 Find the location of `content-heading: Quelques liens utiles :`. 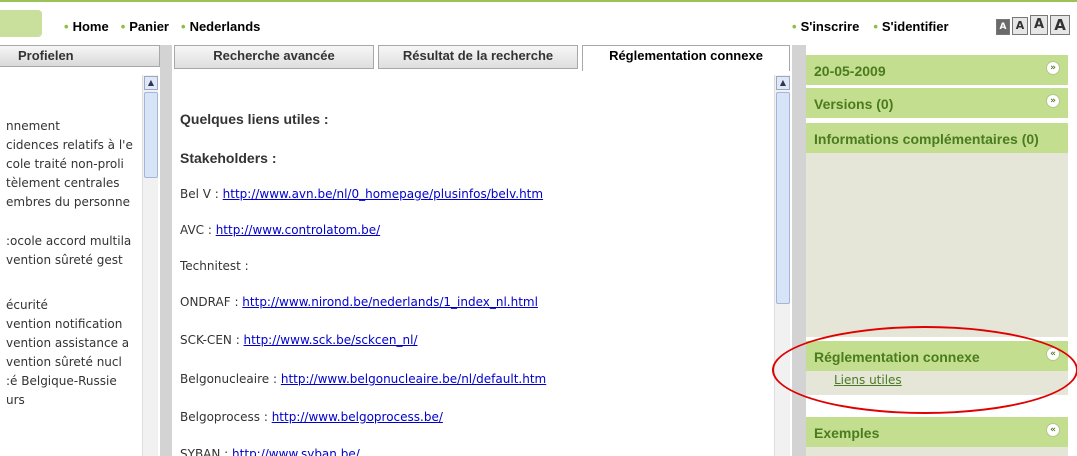

content-heading: Quelques liens utiles : is located at coordinates (254, 119).